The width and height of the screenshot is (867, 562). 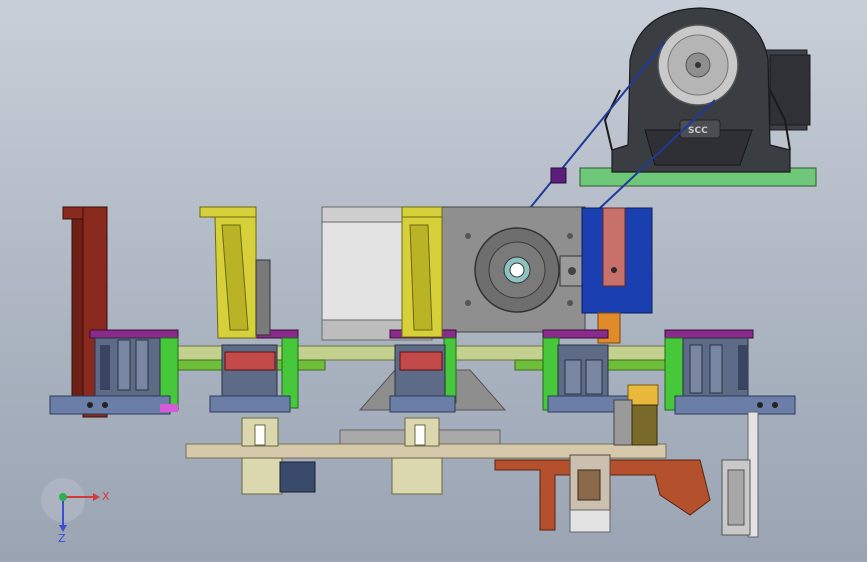 What do you see at coordinates (62, 538) in the screenshot?
I see `z-axis-label: Z` at bounding box center [62, 538].